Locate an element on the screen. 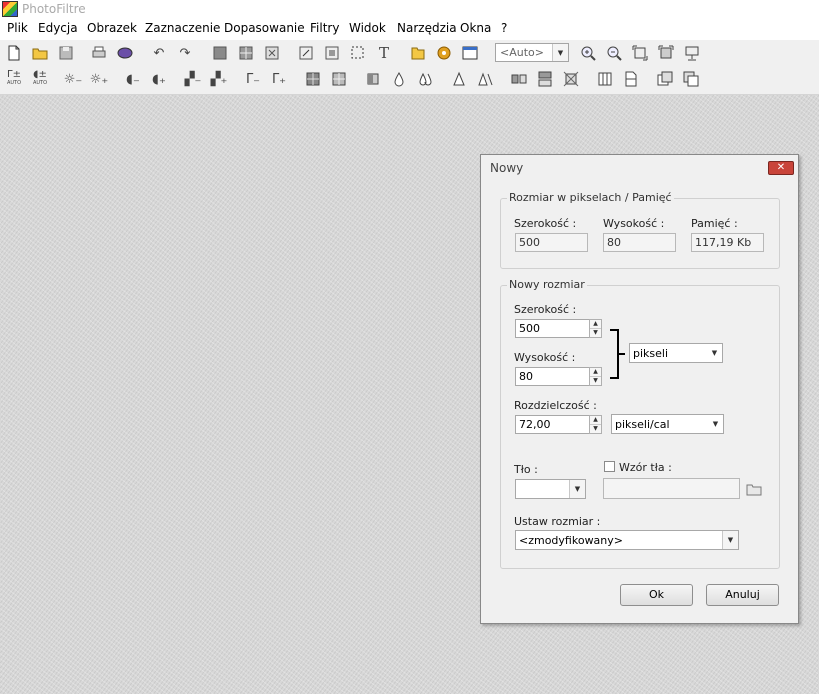  background-color-select: ▼ is located at coordinates (550, 489).